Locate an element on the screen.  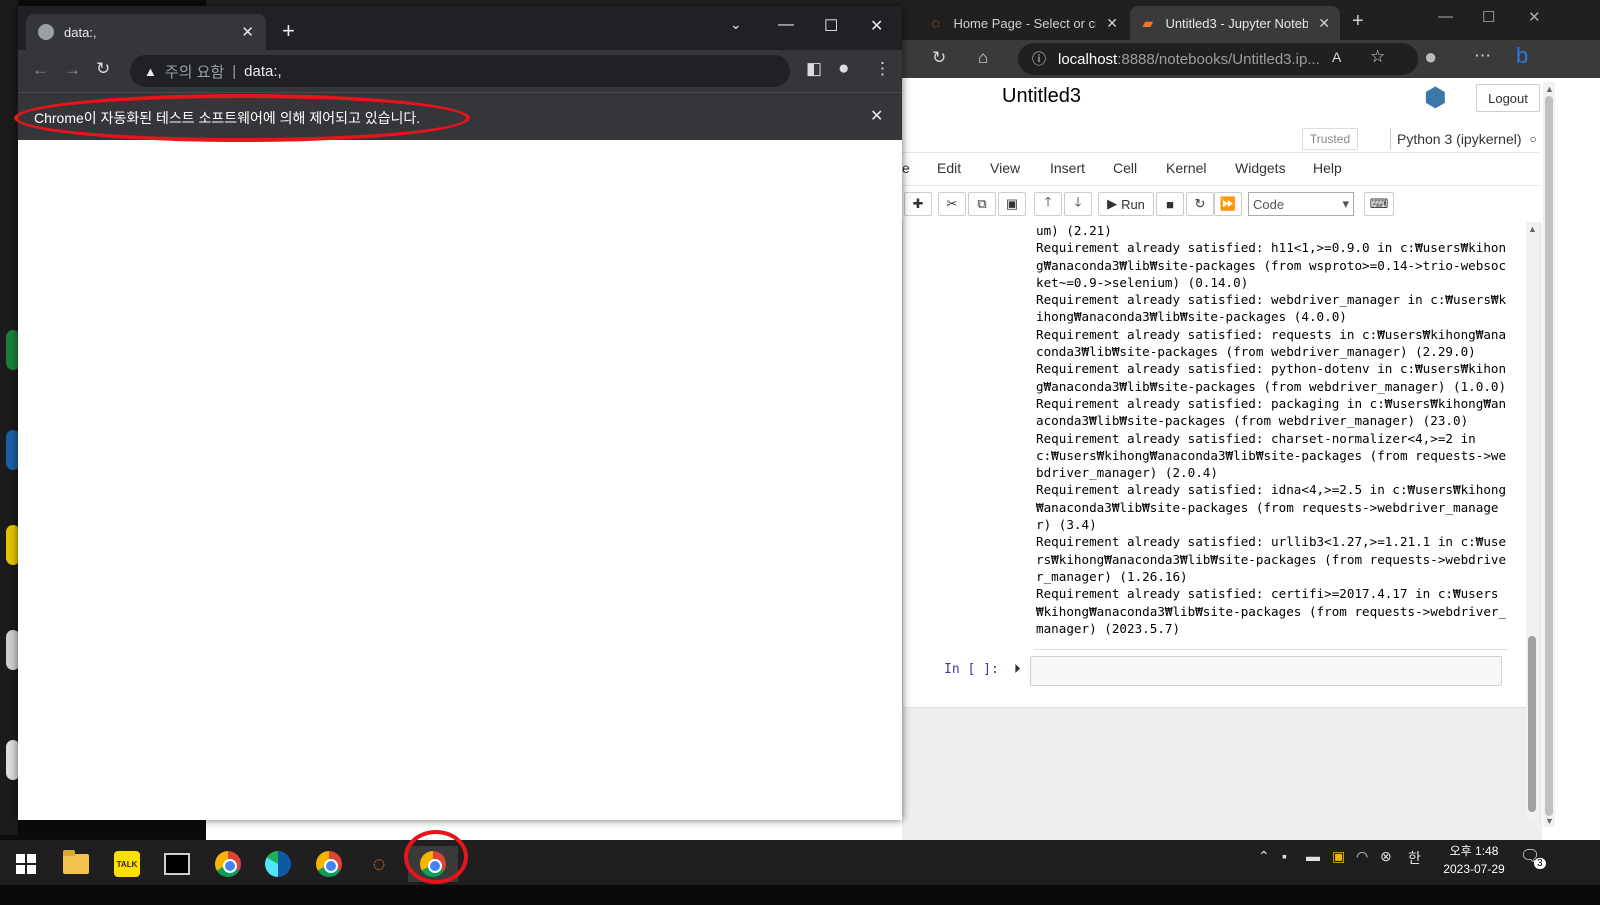
cell-type-select: Code ▾ is located at coordinates (1301, 204).